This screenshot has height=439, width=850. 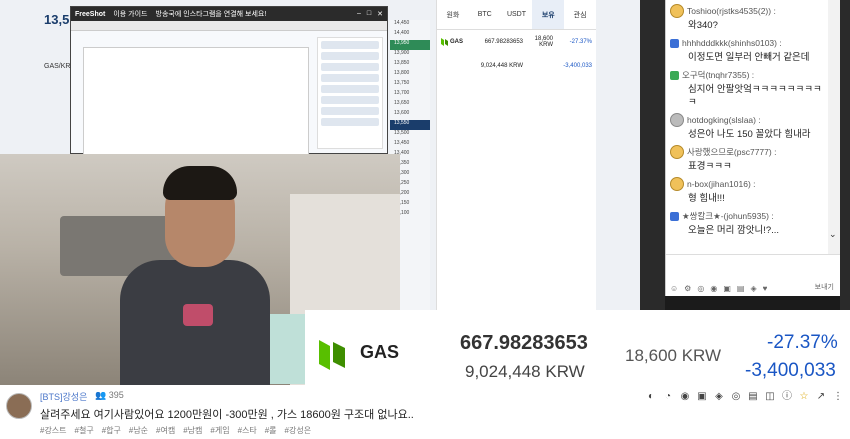 What do you see at coordinates (753, 275) in the screenshot?
I see `chat-input: ☺ ⚙ ◎ ◉ ▣ ▤ ◈ ♥ 보내기` at bounding box center [753, 275].